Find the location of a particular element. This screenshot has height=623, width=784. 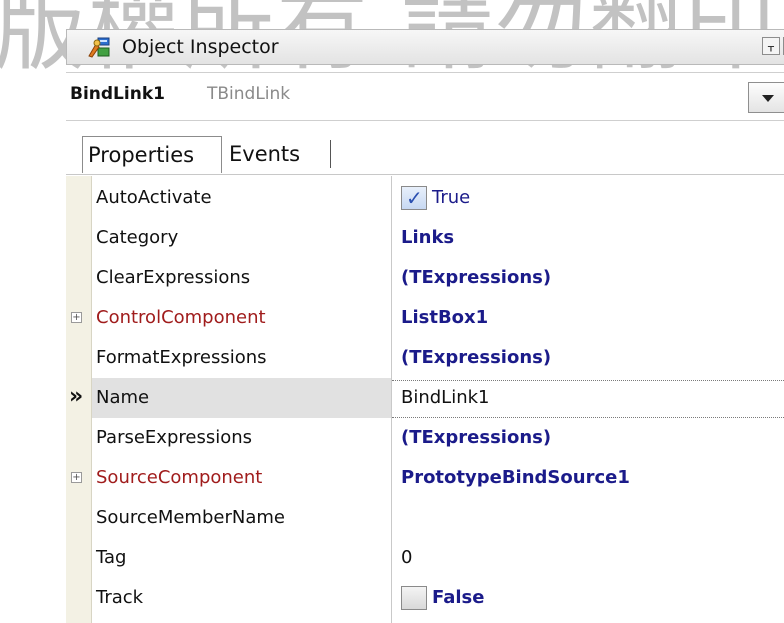

property-name: SourceComponent is located at coordinates (179, 477).